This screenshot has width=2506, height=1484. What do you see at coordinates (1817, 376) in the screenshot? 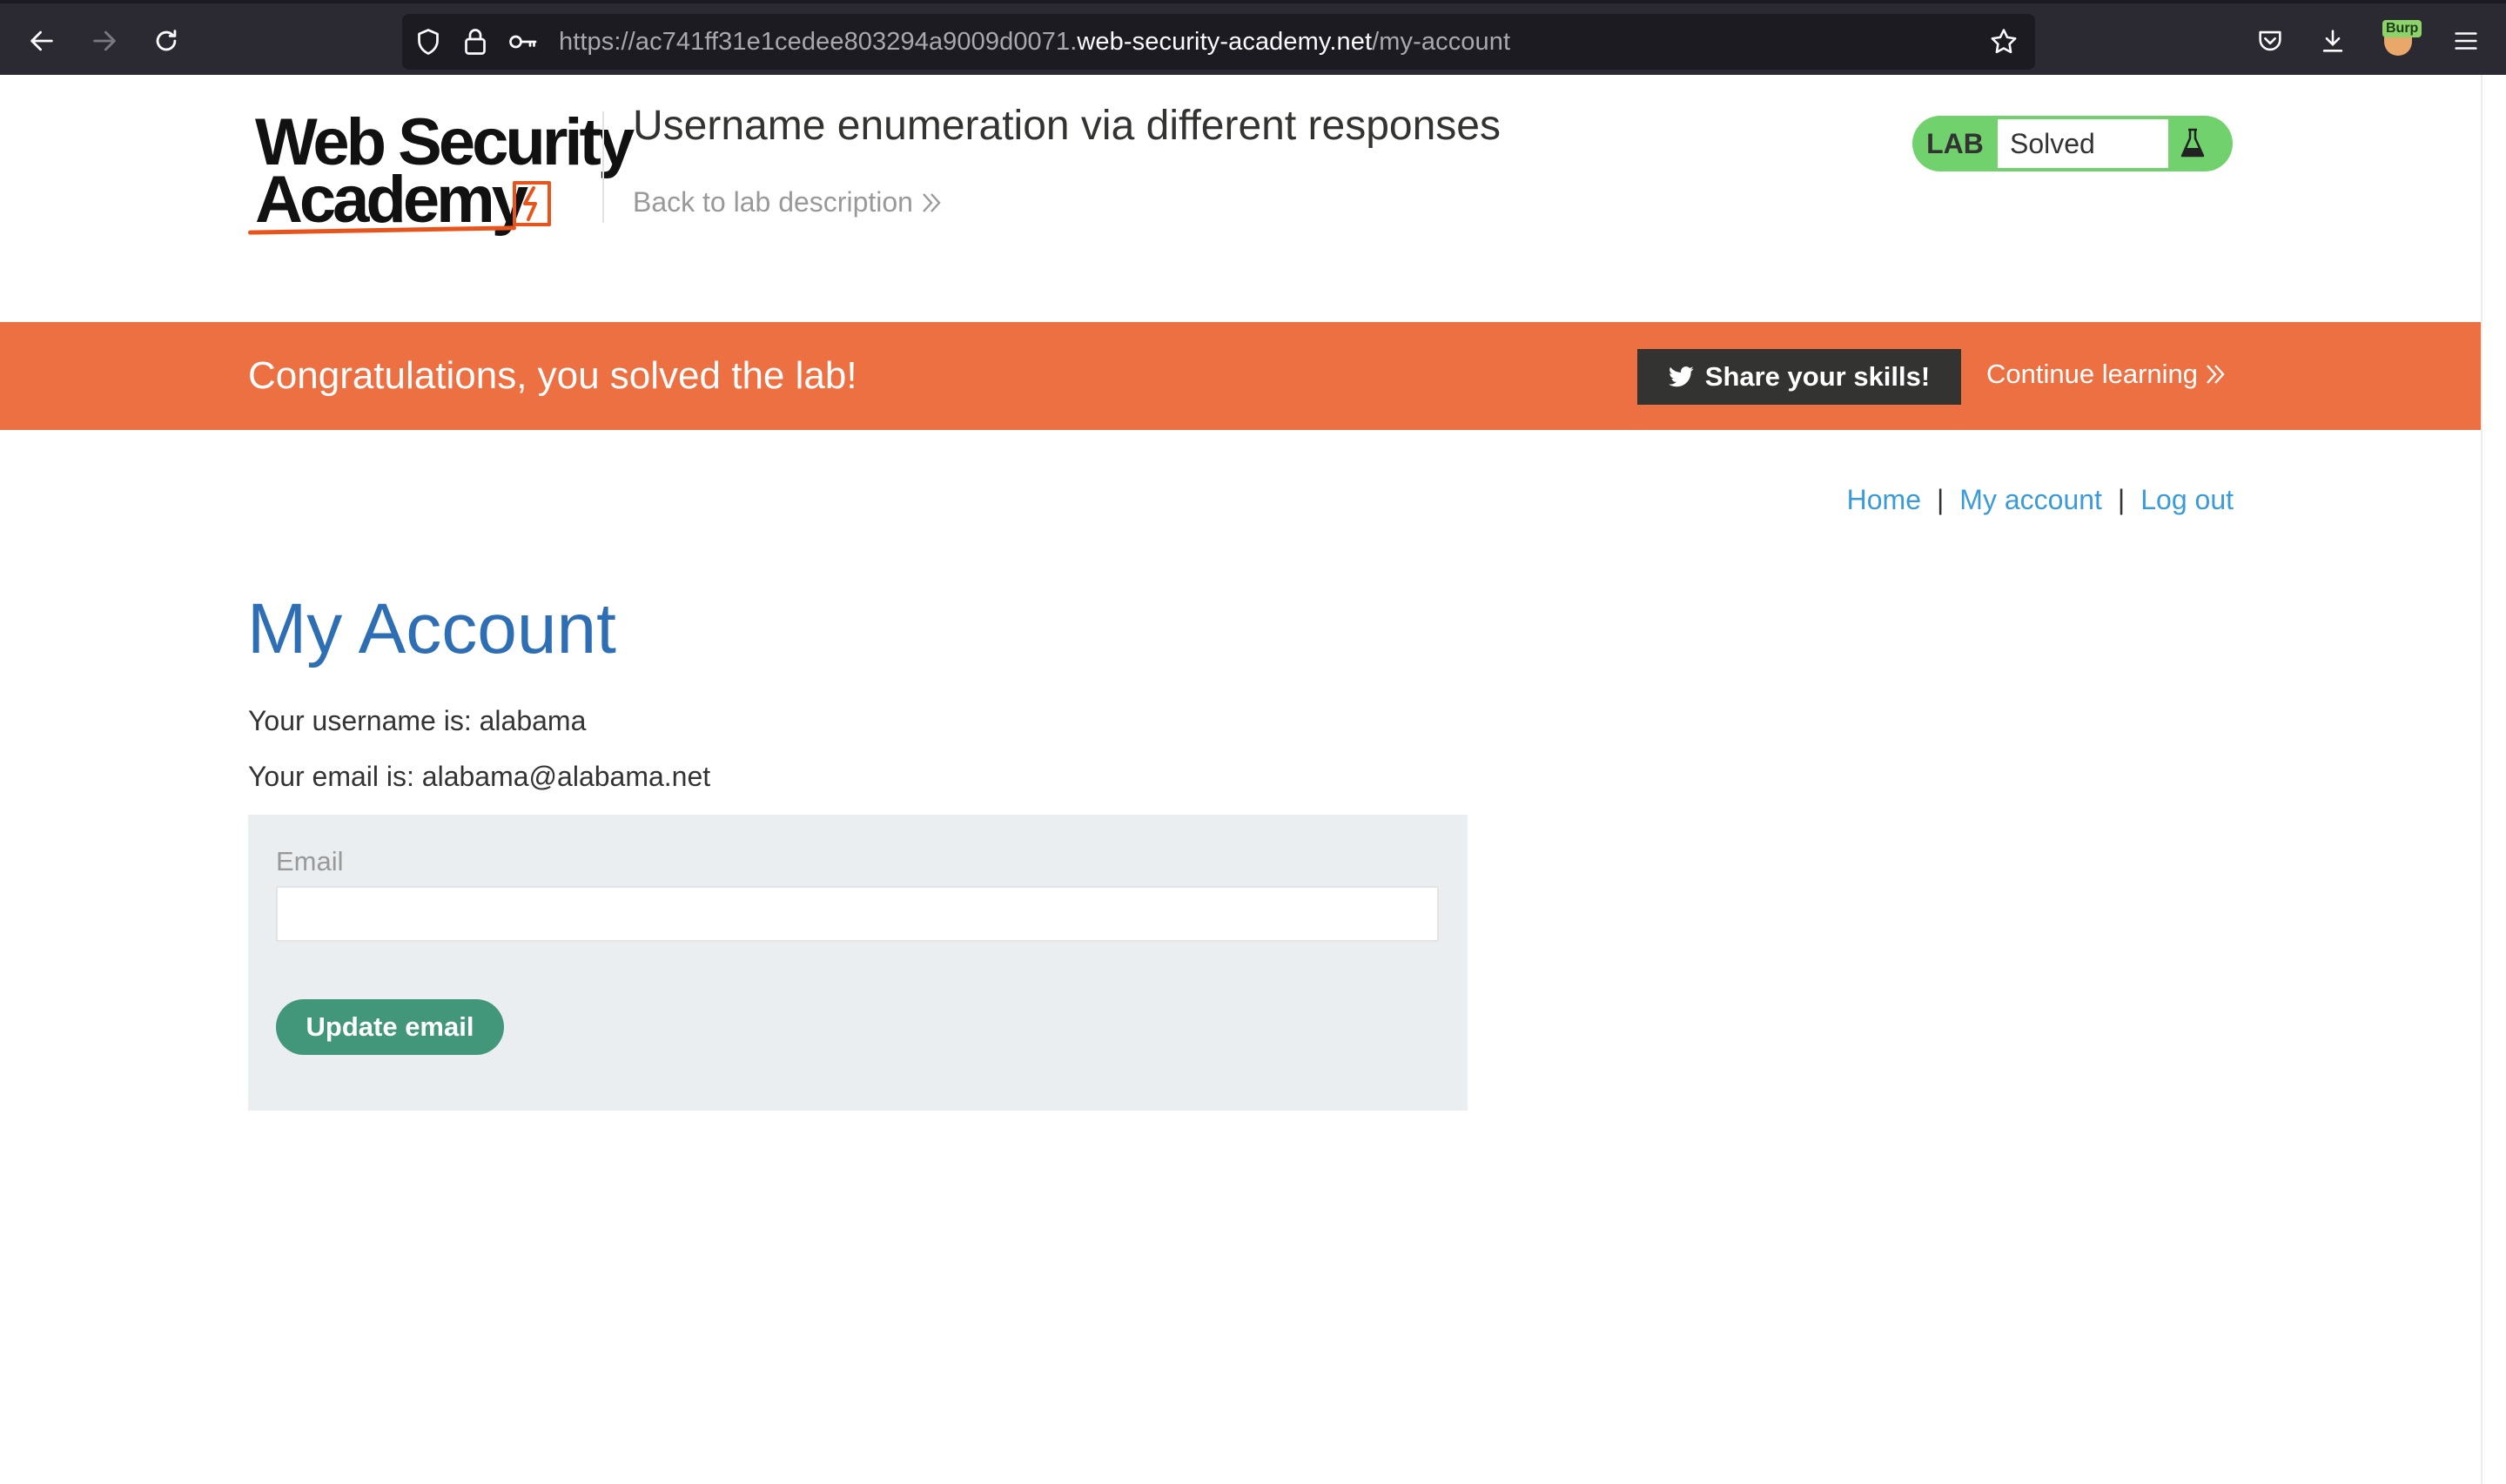
I see `share-button-label: Share your skills!` at bounding box center [1817, 376].